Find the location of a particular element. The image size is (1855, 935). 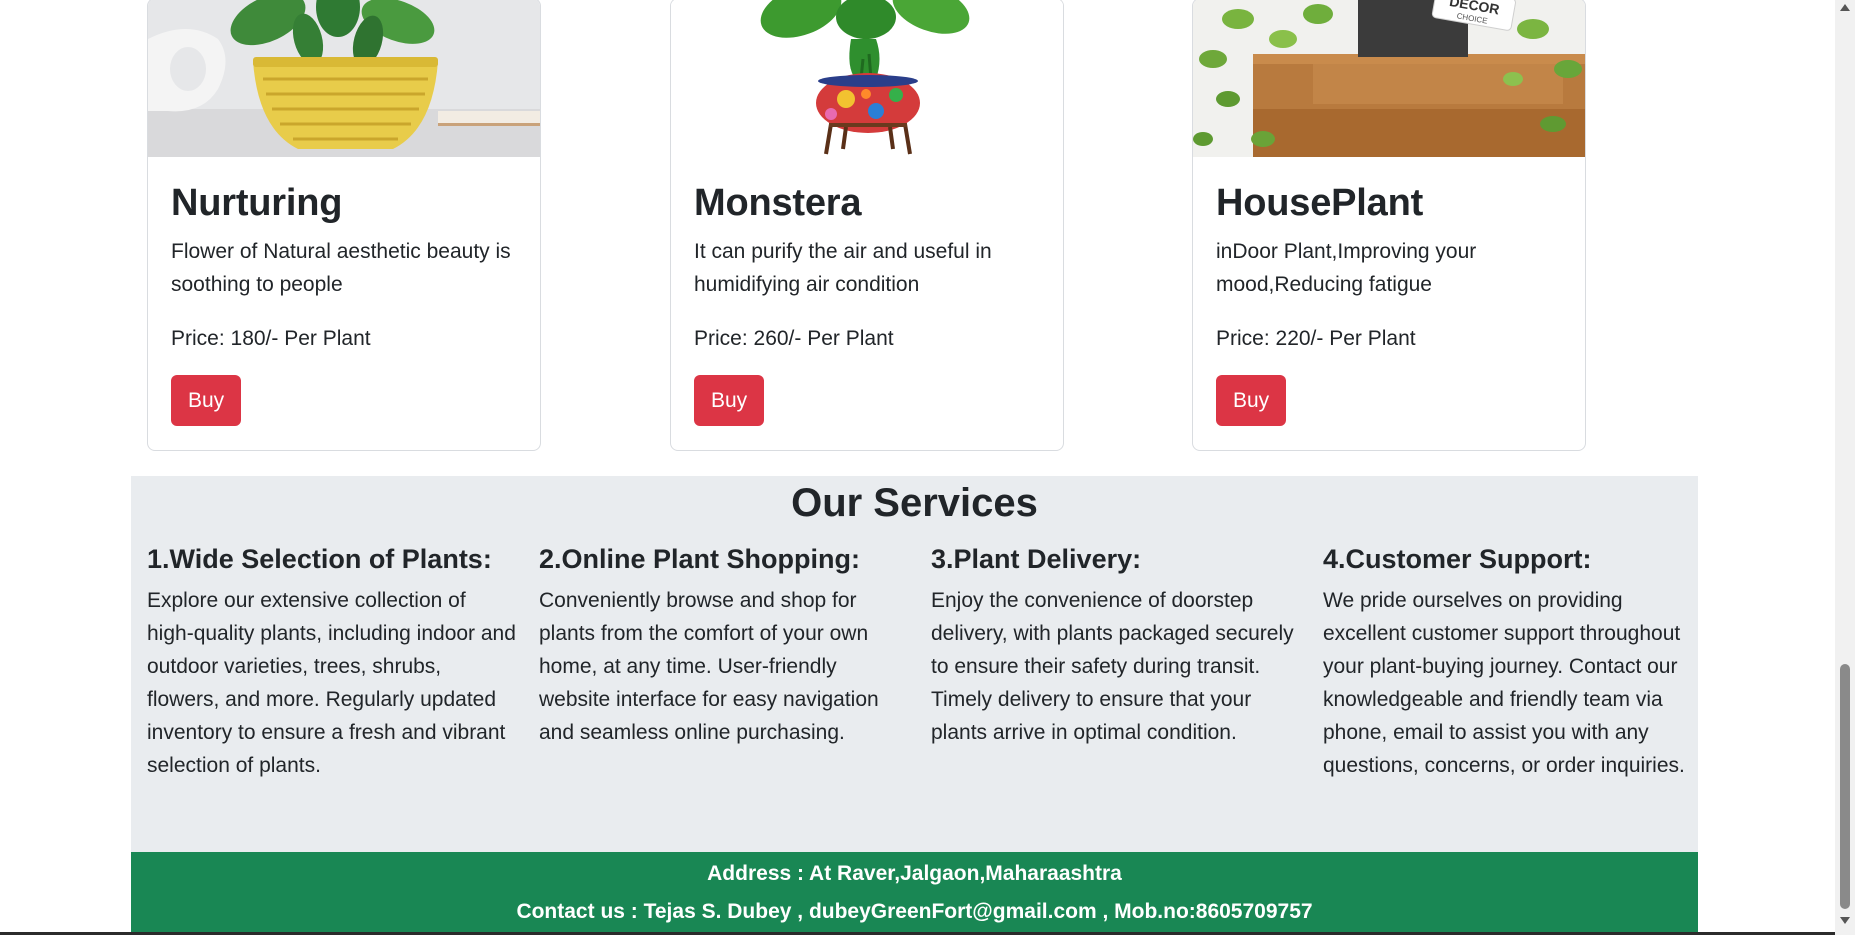

potted-plant-yellow-basket-image is located at coordinates (344, 78).